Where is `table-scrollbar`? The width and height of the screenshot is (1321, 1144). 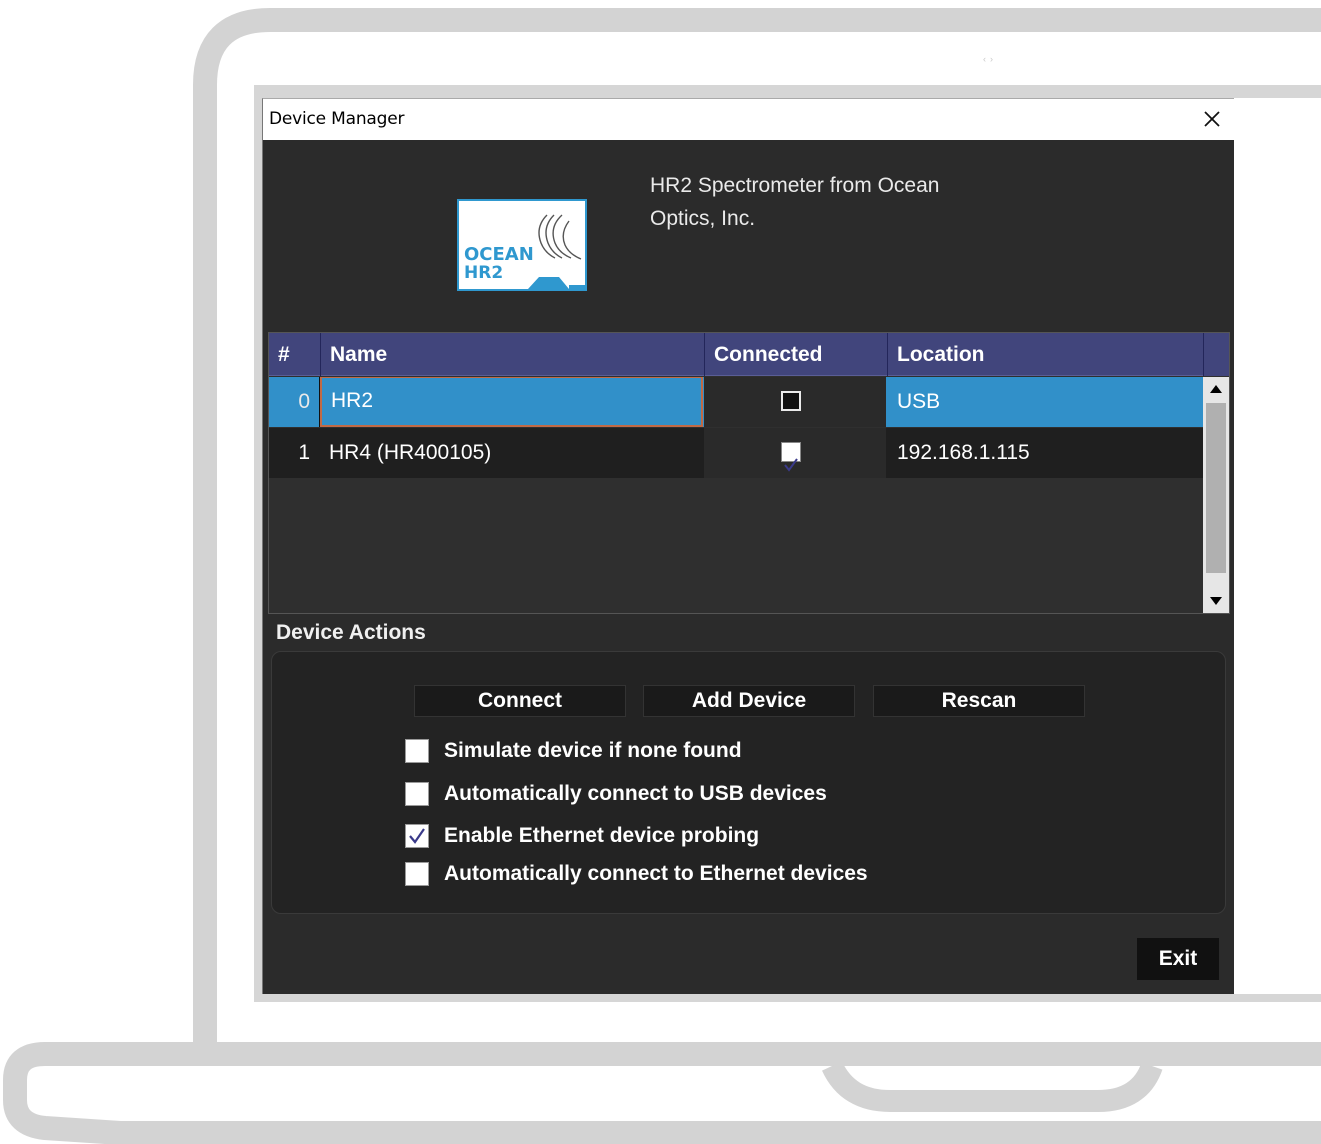
table-scrollbar is located at coordinates (1216, 495).